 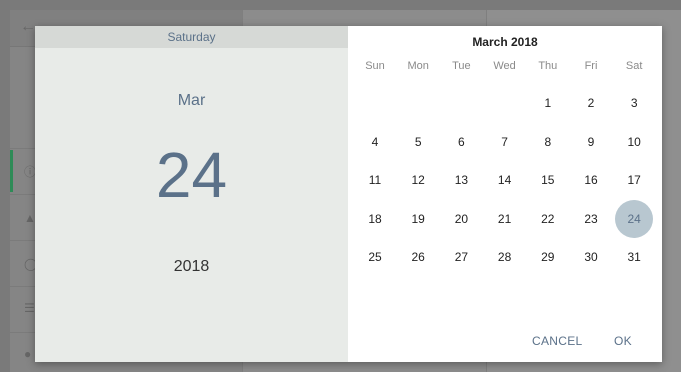 What do you see at coordinates (591, 66) in the screenshot?
I see `weekday-label: Fri` at bounding box center [591, 66].